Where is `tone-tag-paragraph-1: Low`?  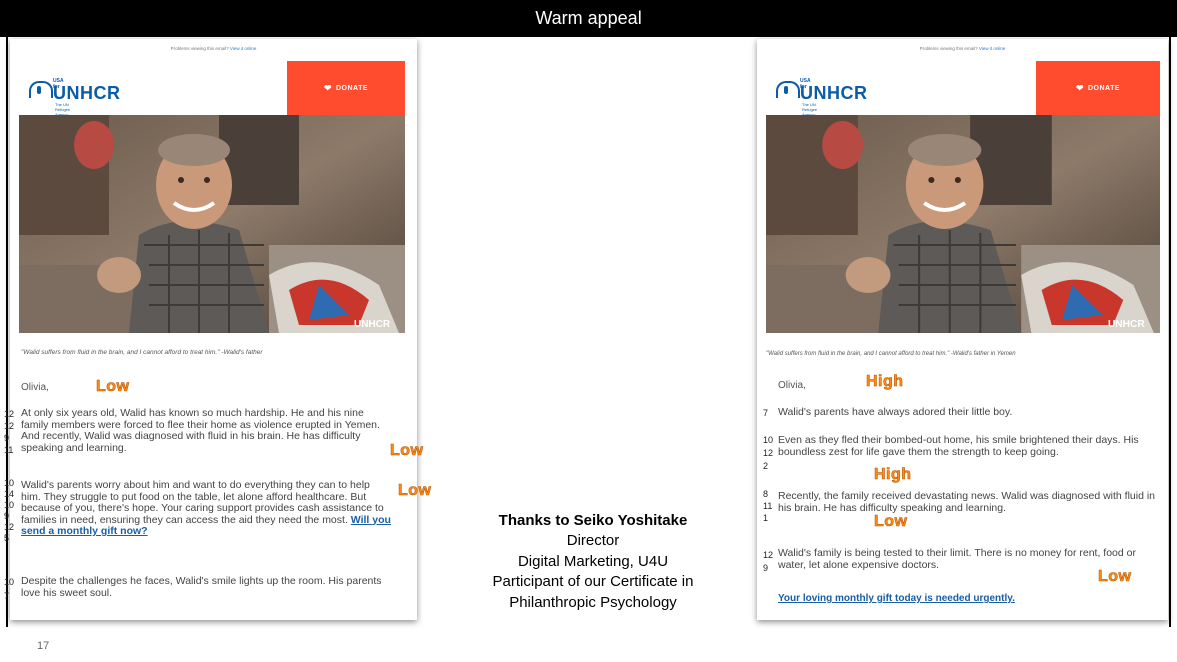 tone-tag-paragraph-1: Low is located at coordinates (407, 451).